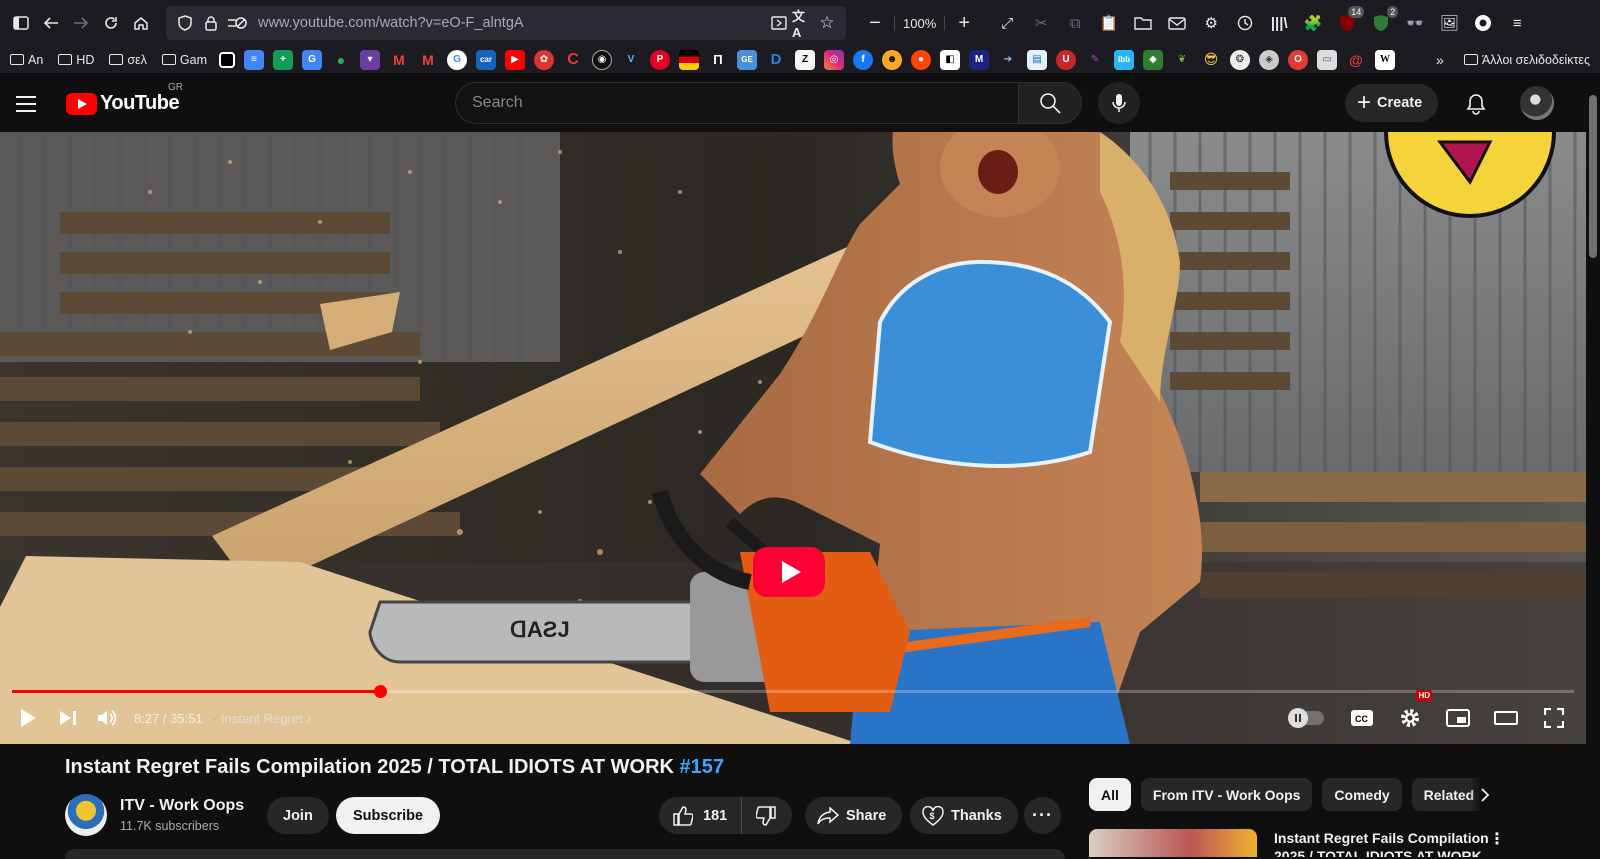 The width and height of the screenshot is (1600, 859). I want to click on clipboard-icon: 📋, so click(1109, 23).